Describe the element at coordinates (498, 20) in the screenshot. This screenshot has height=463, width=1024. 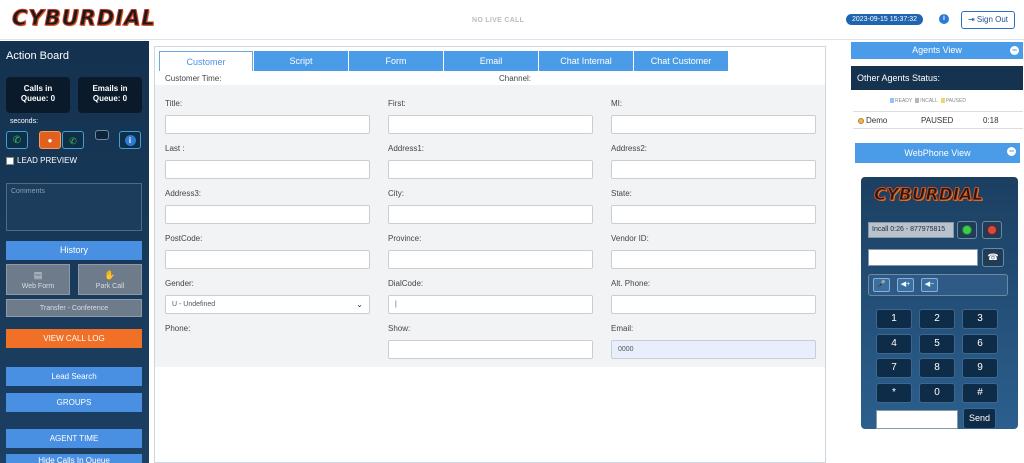
I see `call-status: NO LIVE CALL` at that location.